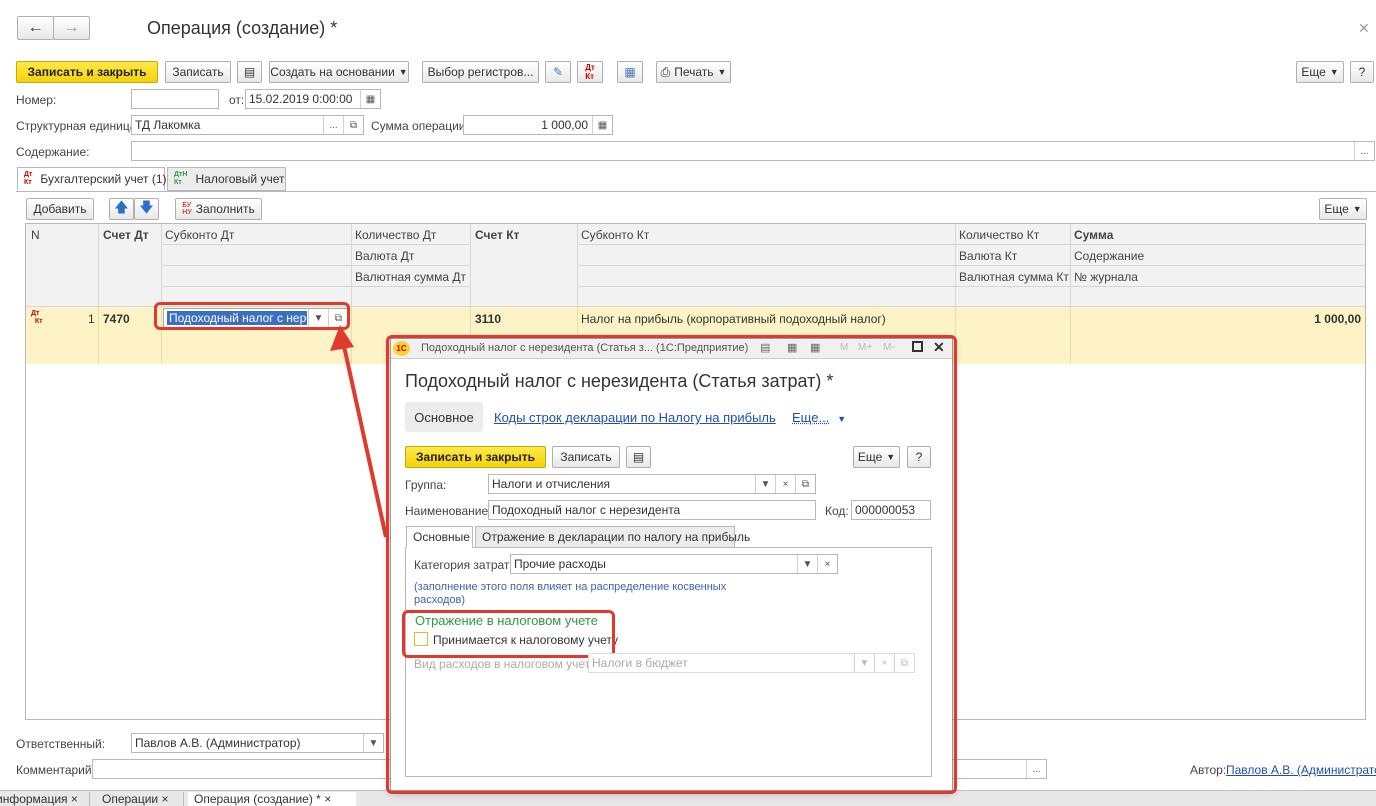 The image size is (1376, 806). Describe the element at coordinates (420, 126) in the screenshot. I see `sum-label: Сумма операции:` at that location.